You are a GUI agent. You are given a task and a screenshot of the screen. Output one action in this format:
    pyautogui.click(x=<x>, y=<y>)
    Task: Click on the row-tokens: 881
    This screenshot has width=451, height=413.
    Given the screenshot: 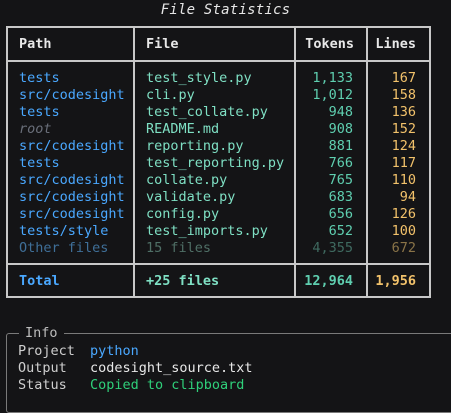 What is the action you would take?
    pyautogui.click(x=340, y=146)
    